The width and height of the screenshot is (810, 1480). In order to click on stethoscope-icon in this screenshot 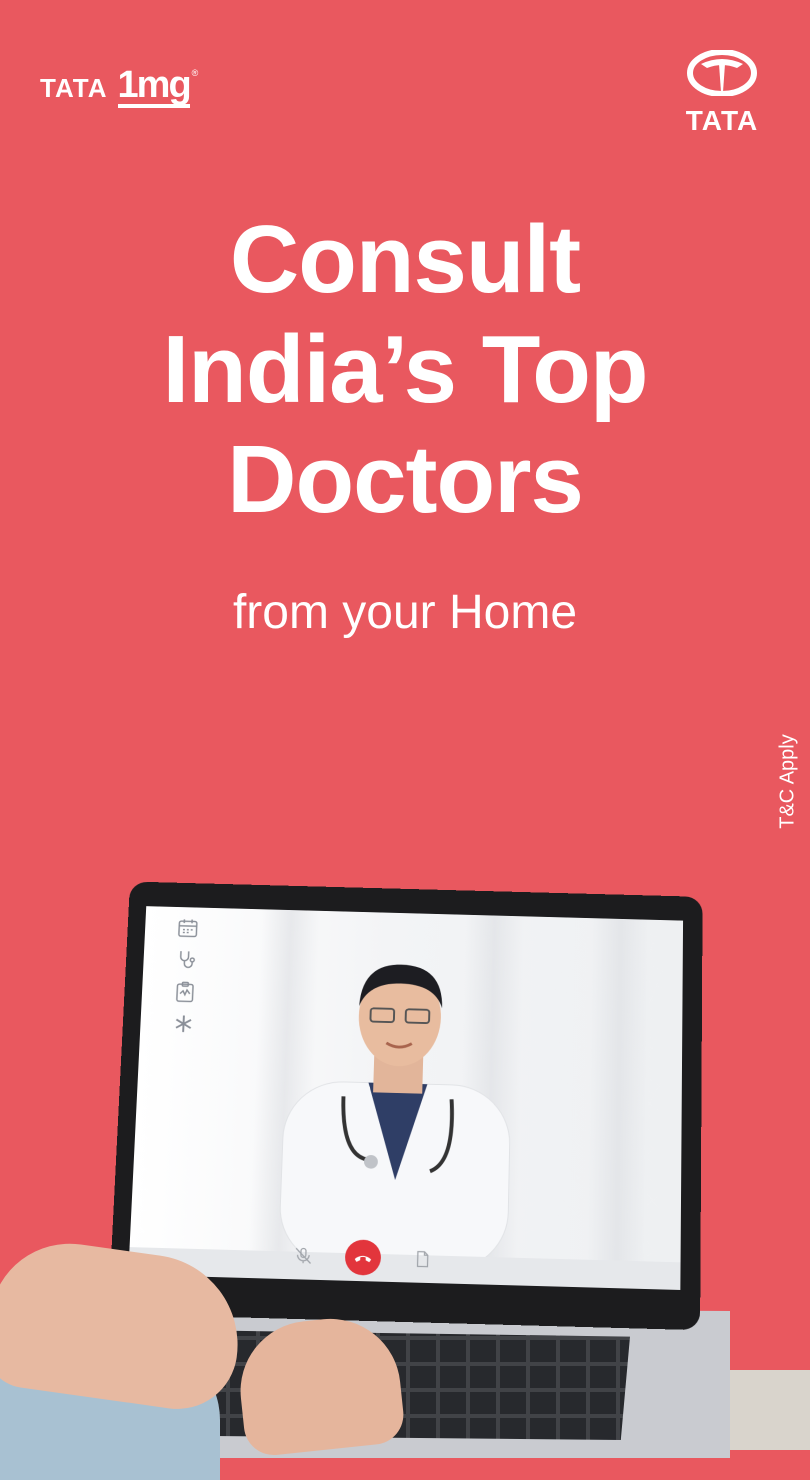, I will do `click(186, 959)`.